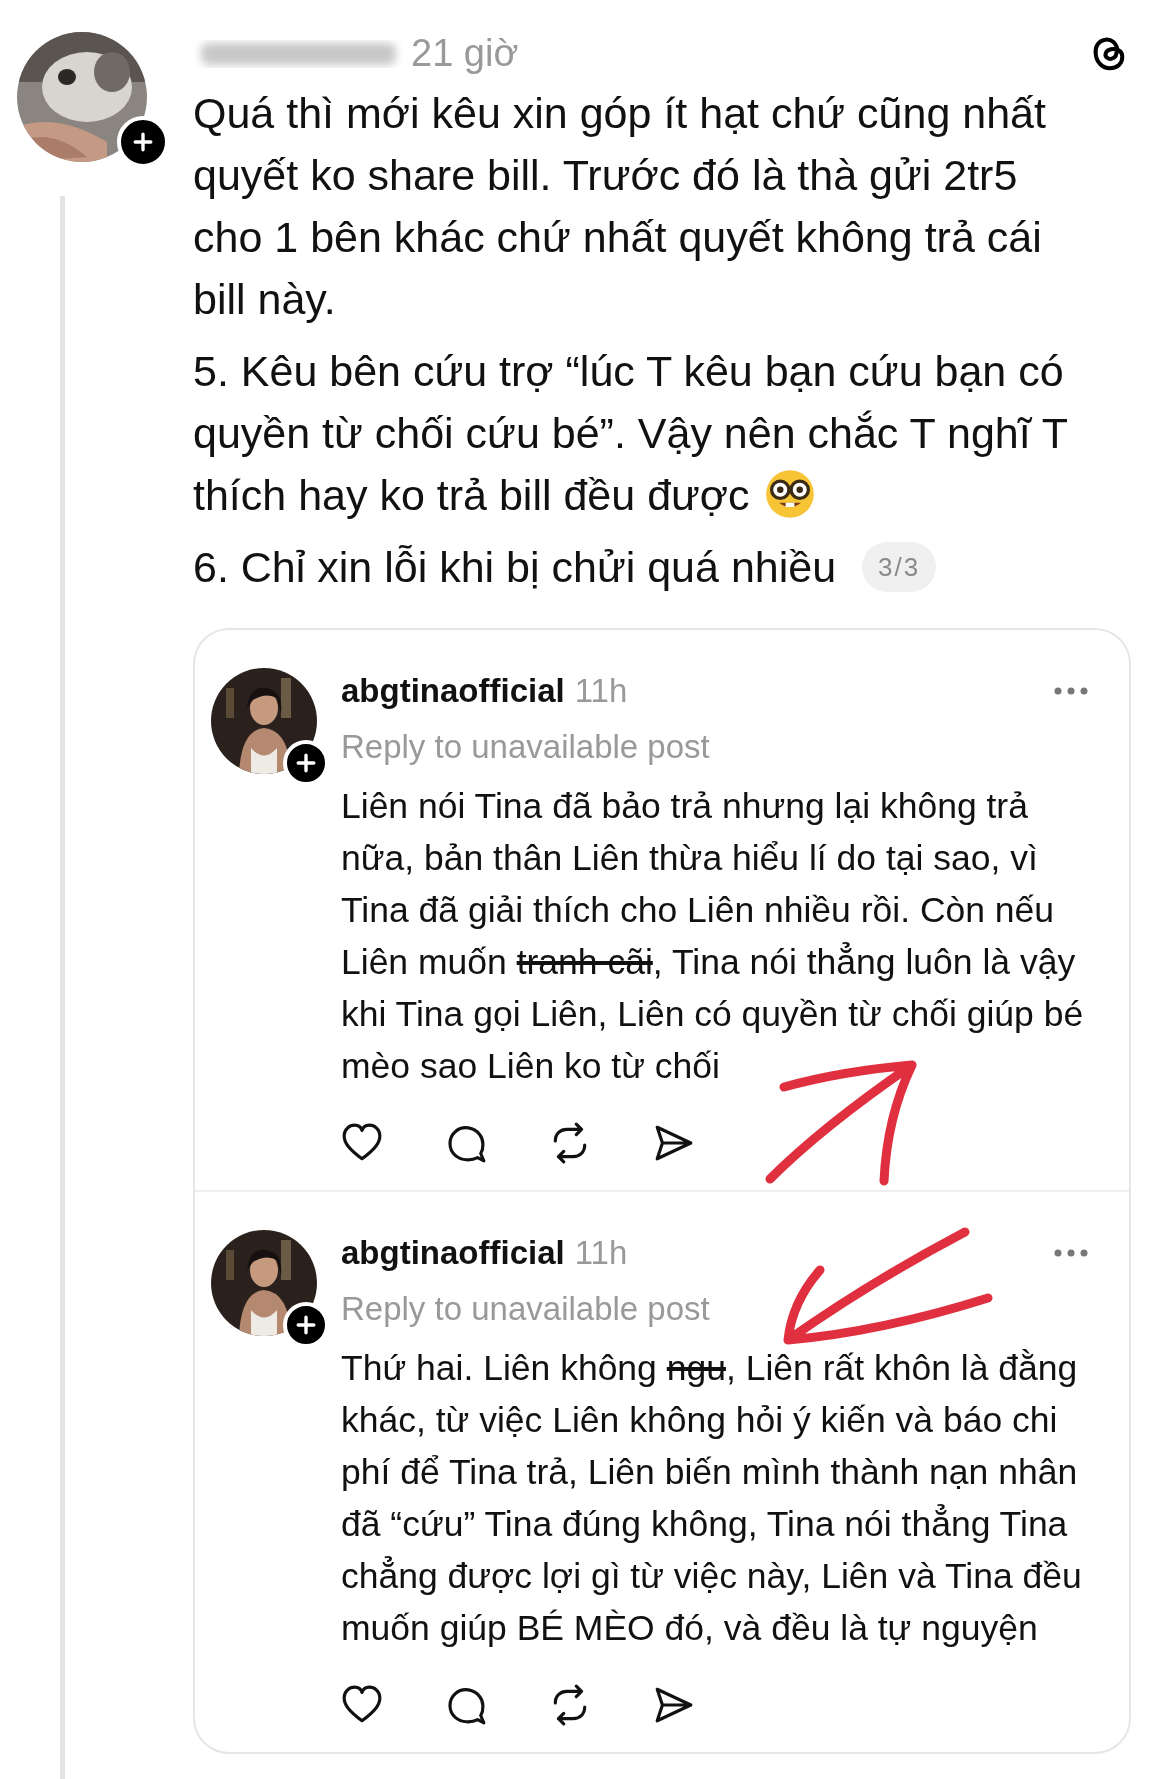  I want to click on post-text: 6. Chỉ xin lỗi khi bị chửi quá nhiều, so click(515, 567).